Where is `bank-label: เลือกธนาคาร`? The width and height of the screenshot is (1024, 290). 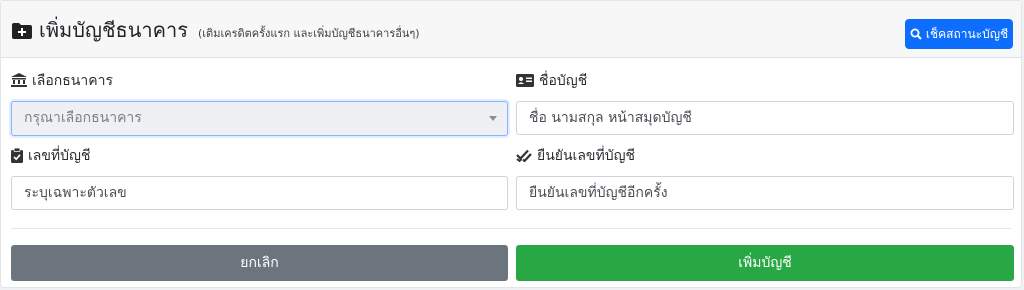
bank-label: เลือกธนาคาร is located at coordinates (72, 81).